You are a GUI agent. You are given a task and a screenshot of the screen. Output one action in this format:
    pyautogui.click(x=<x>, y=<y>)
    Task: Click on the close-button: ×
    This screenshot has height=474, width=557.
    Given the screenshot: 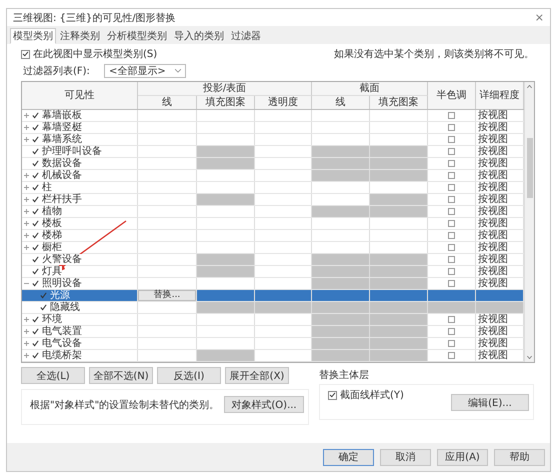 What is the action you would take?
    pyautogui.click(x=539, y=17)
    